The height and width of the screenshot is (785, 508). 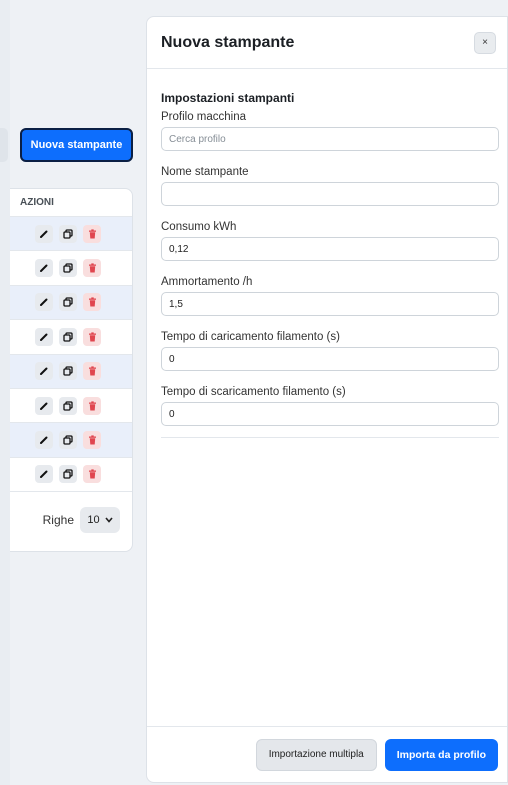 I want to click on close-icon: ×, so click(x=485, y=42).